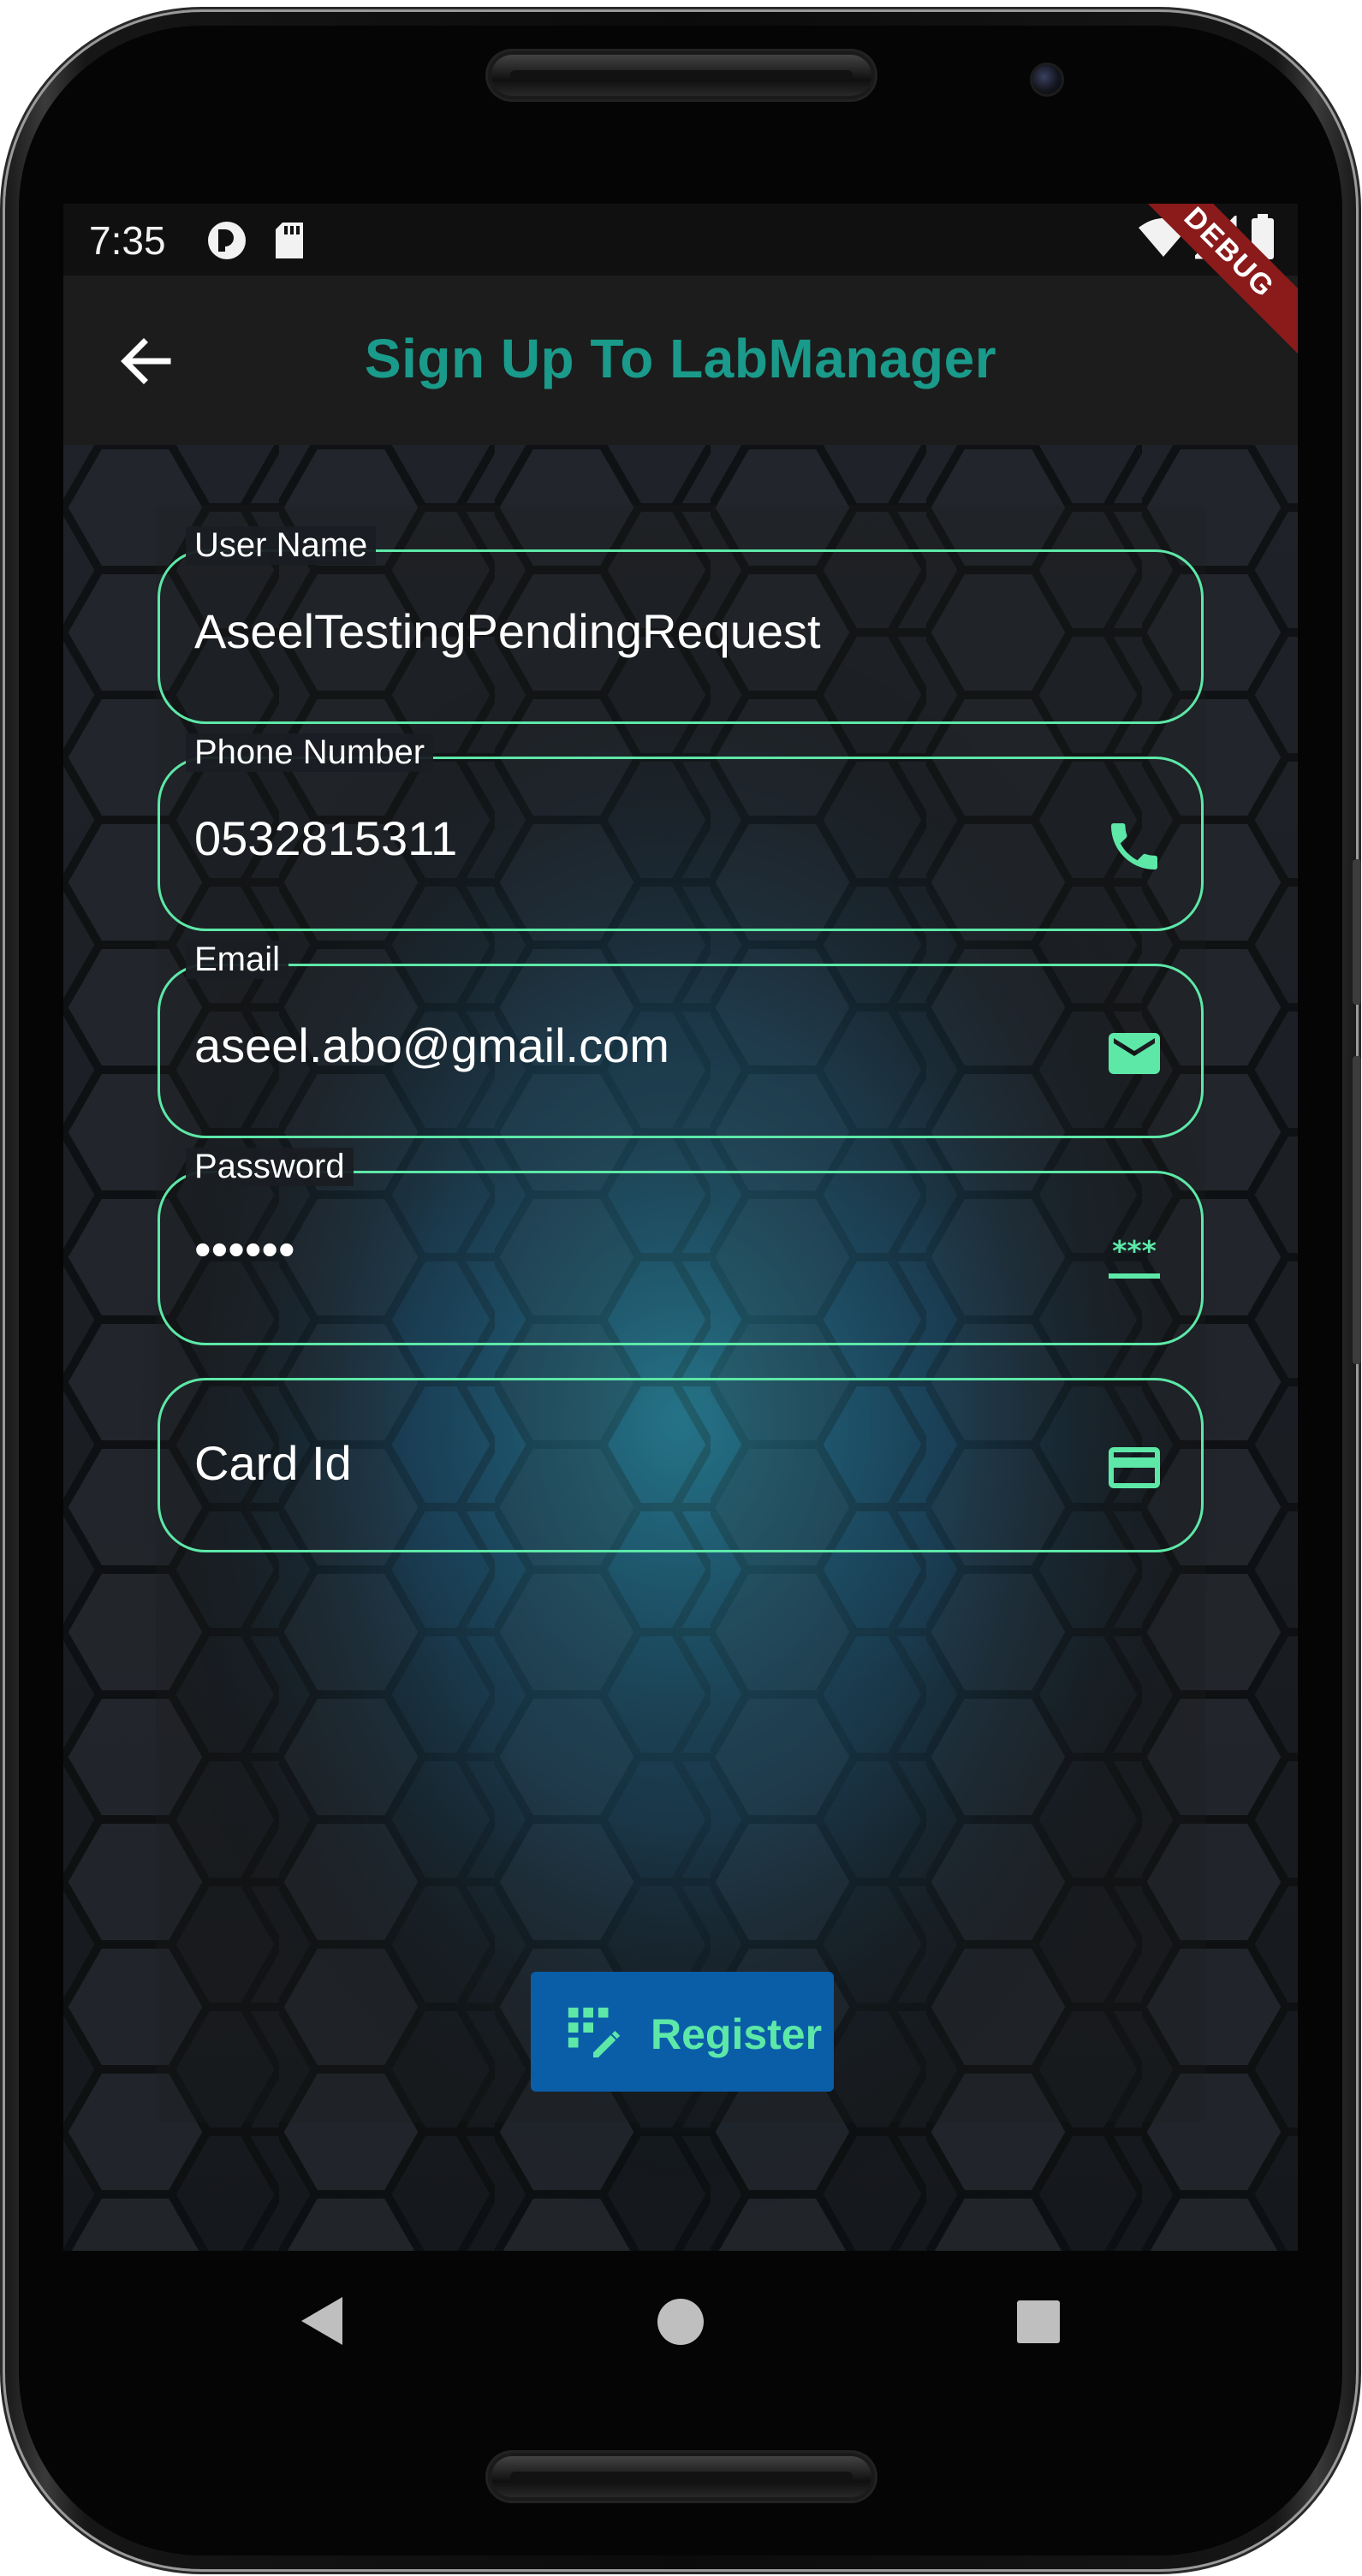  What do you see at coordinates (681, 2322) in the screenshot?
I see `nav-home-icon` at bounding box center [681, 2322].